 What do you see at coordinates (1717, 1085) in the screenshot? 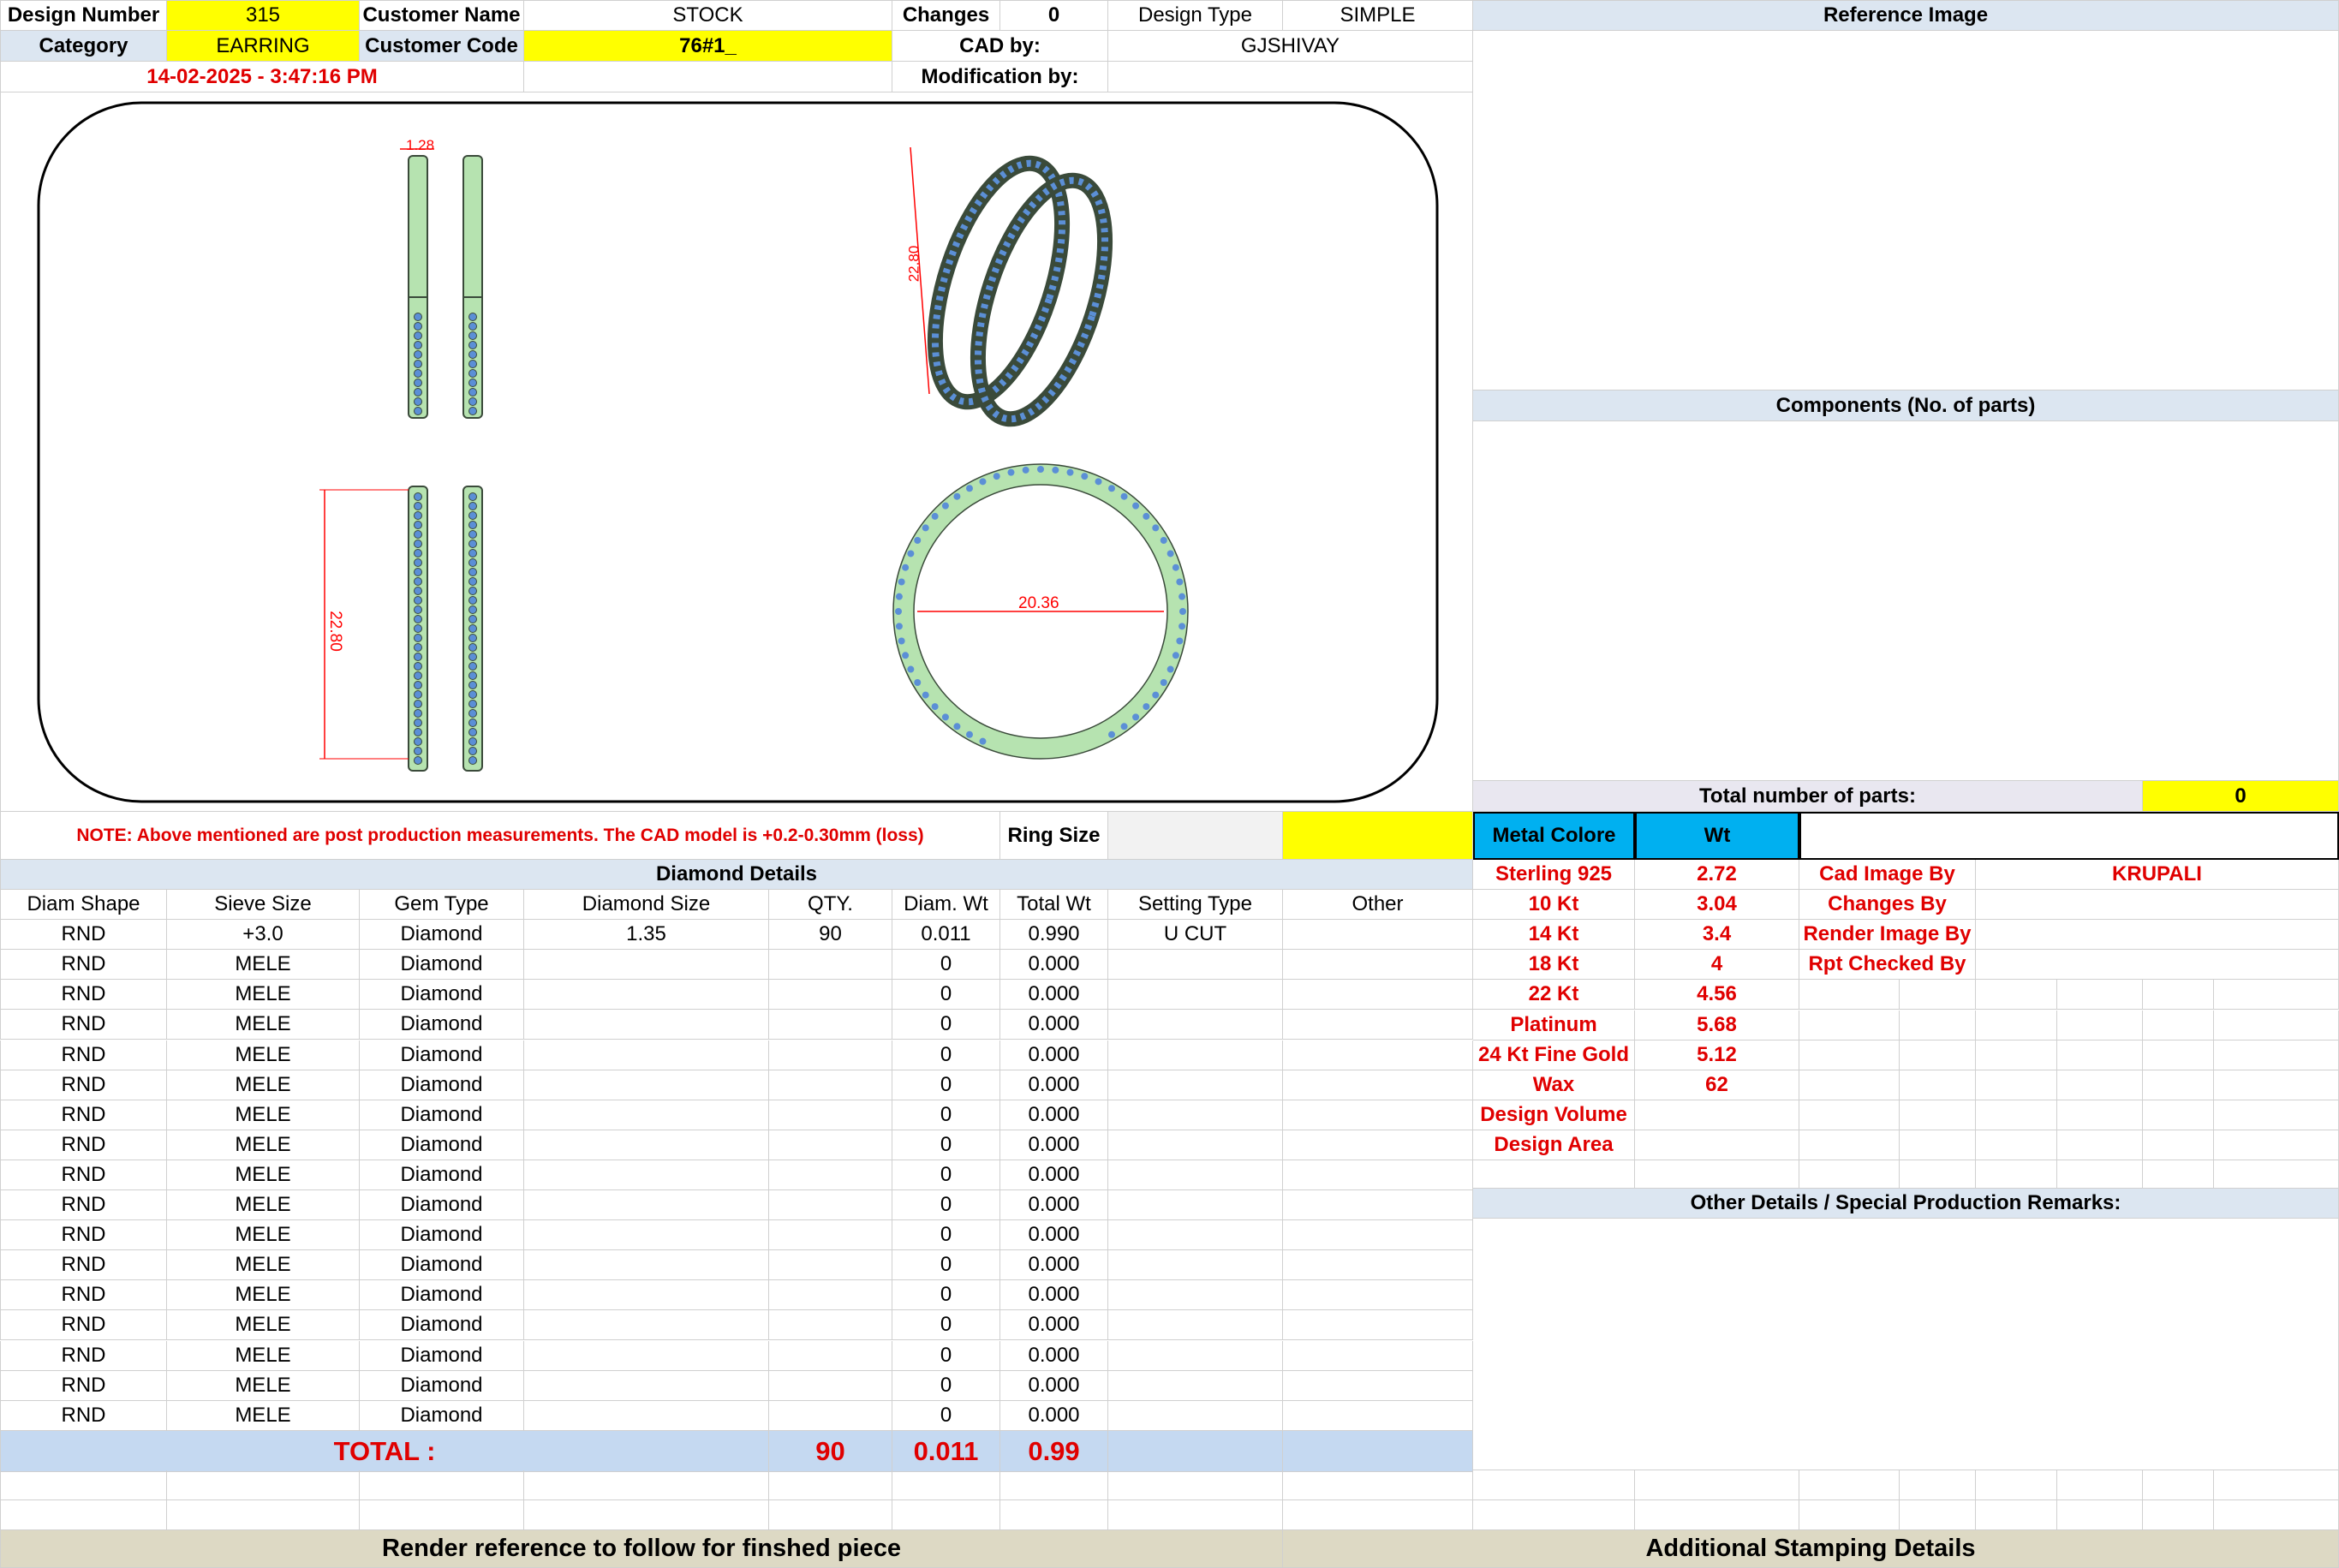
I see `metal-wt-cell: 62` at bounding box center [1717, 1085].